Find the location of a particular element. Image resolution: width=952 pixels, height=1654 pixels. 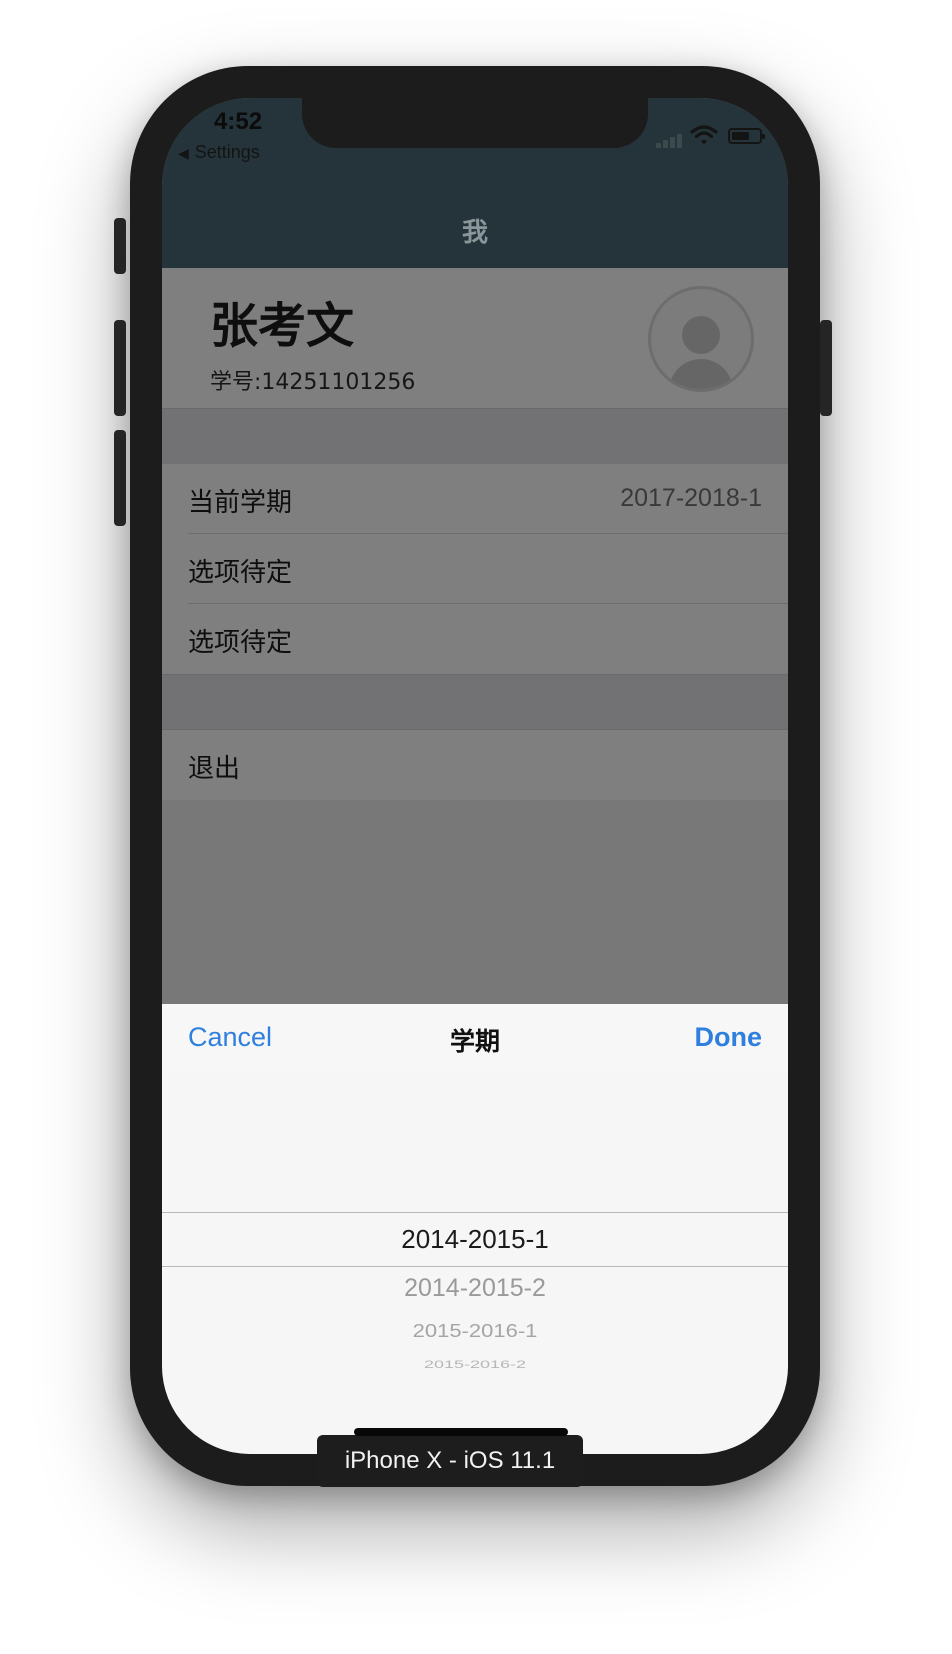

back-to-settings-link: ◀ Settings is located at coordinates (219, 152).